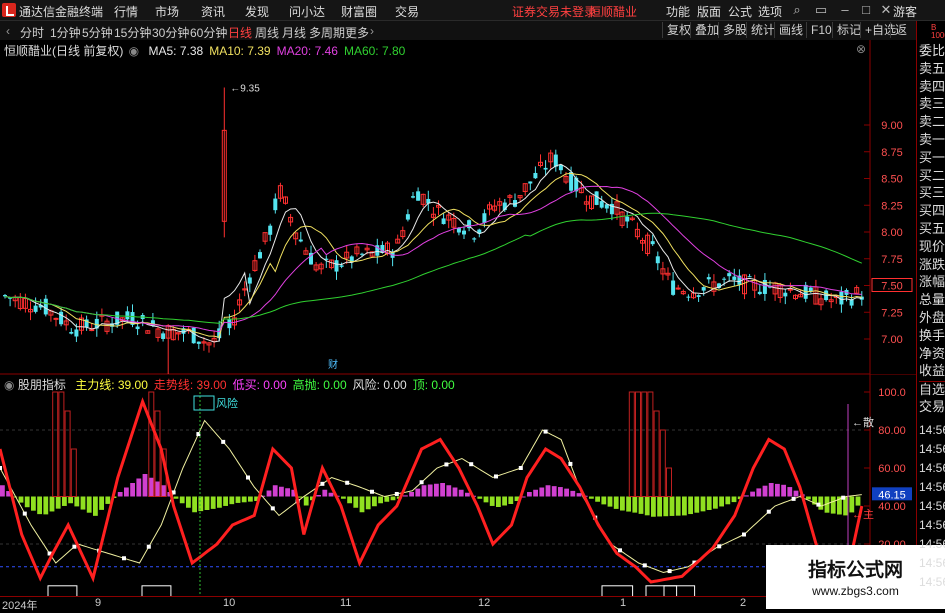 This screenshot has width=945, height=613. Describe the element at coordinates (866, 10) in the screenshot. I see `restore-icon: □` at that location.